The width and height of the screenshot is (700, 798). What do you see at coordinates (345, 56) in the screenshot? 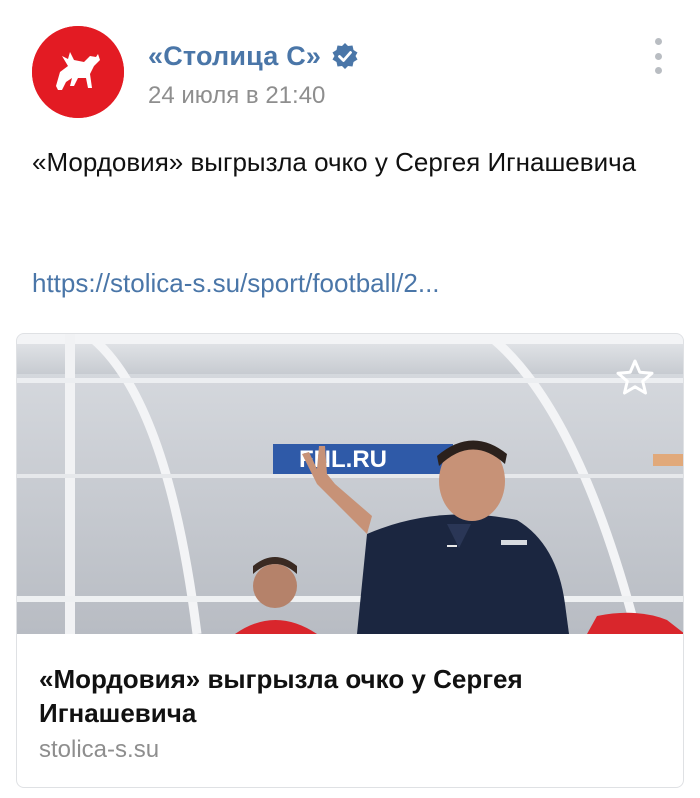
I see `verified-check-icon` at bounding box center [345, 56].